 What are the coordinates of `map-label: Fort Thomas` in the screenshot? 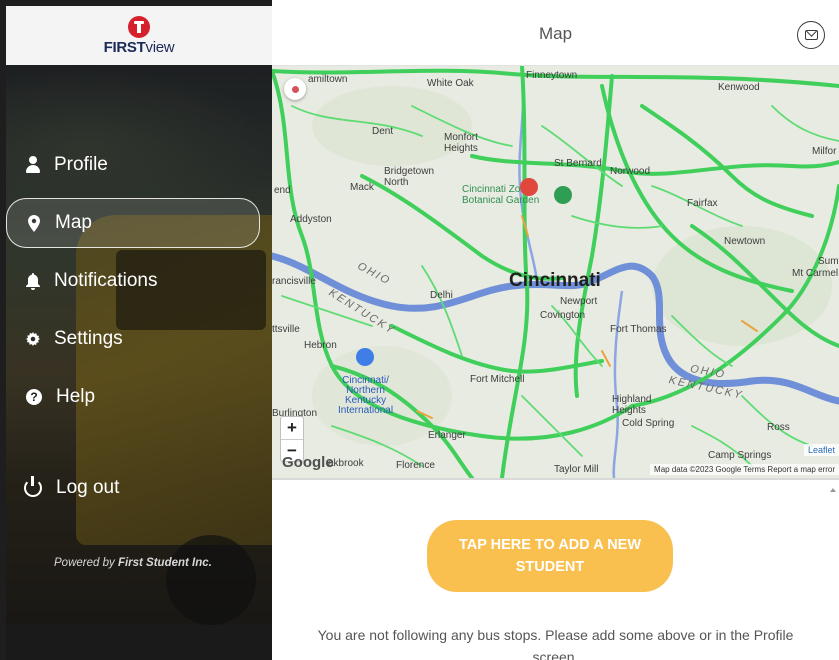 It's located at (638, 329).